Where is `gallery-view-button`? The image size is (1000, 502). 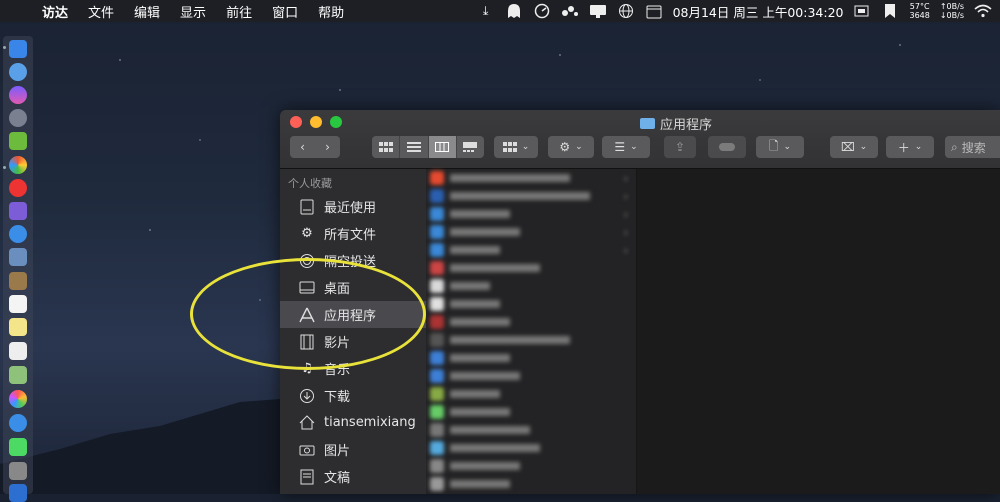
gallery-view-button is located at coordinates (470, 147).